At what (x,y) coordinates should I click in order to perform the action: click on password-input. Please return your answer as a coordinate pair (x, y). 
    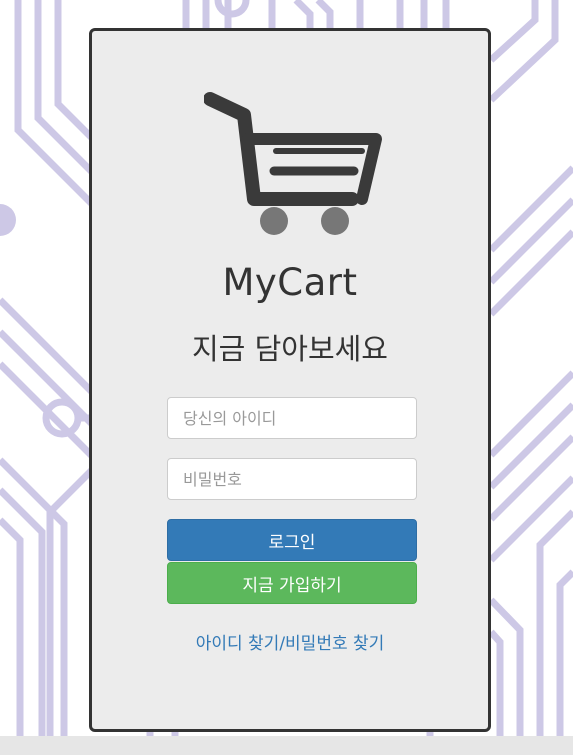
    Looking at the image, I should click on (292, 479).